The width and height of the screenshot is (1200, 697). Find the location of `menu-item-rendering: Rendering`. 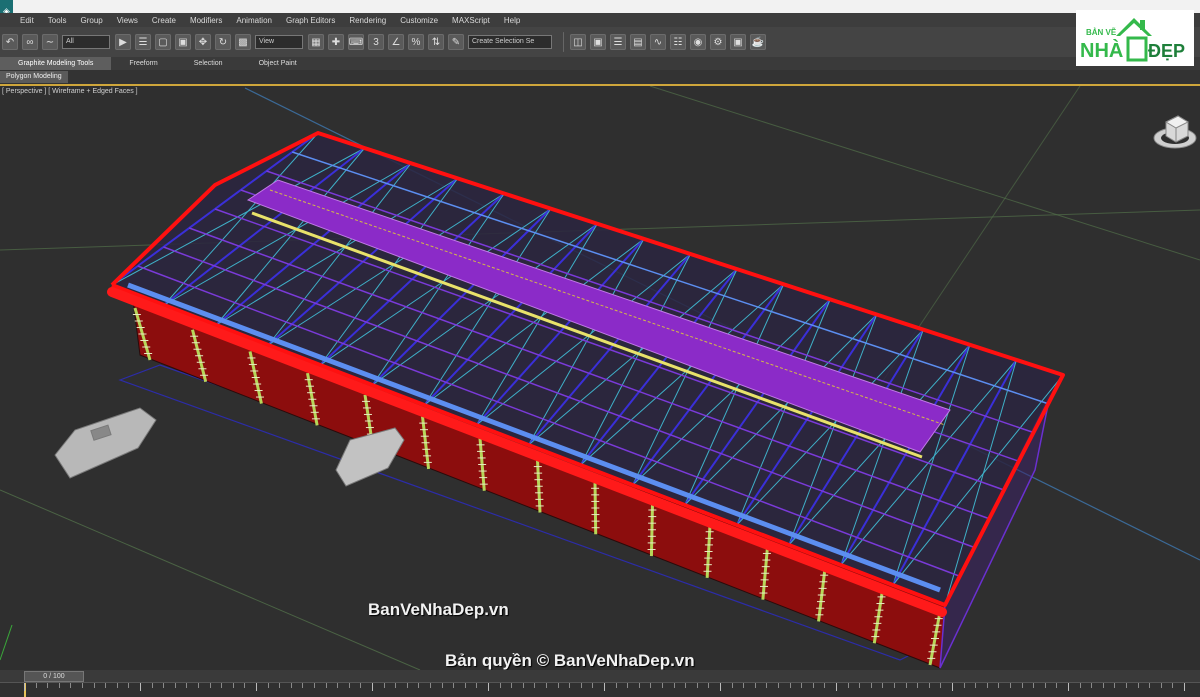

menu-item-rendering: Rendering is located at coordinates (367, 20).